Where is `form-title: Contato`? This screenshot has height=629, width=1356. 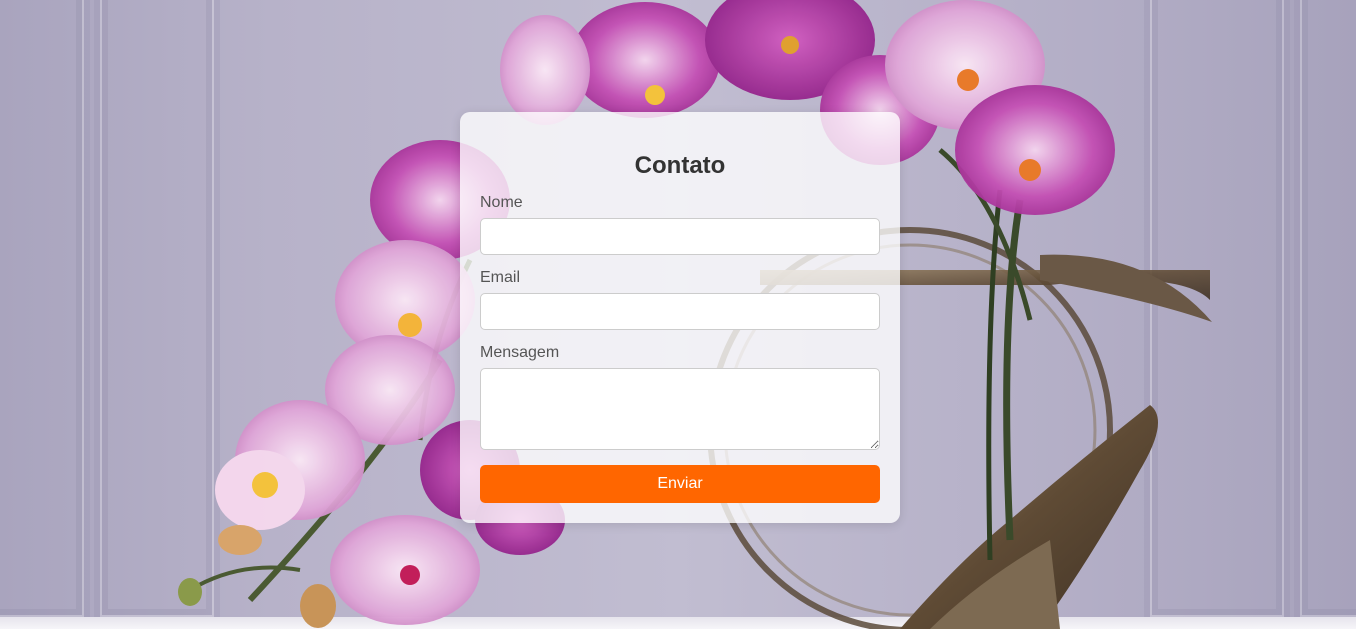
form-title: Contato is located at coordinates (680, 165).